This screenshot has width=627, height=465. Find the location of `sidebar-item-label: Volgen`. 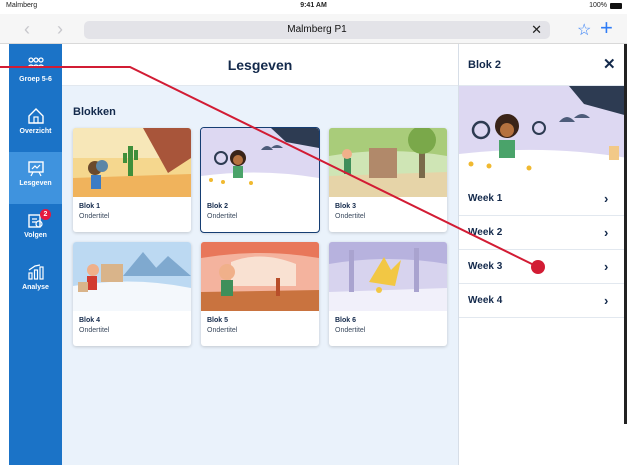

sidebar-item-label: Volgen is located at coordinates (35, 235).